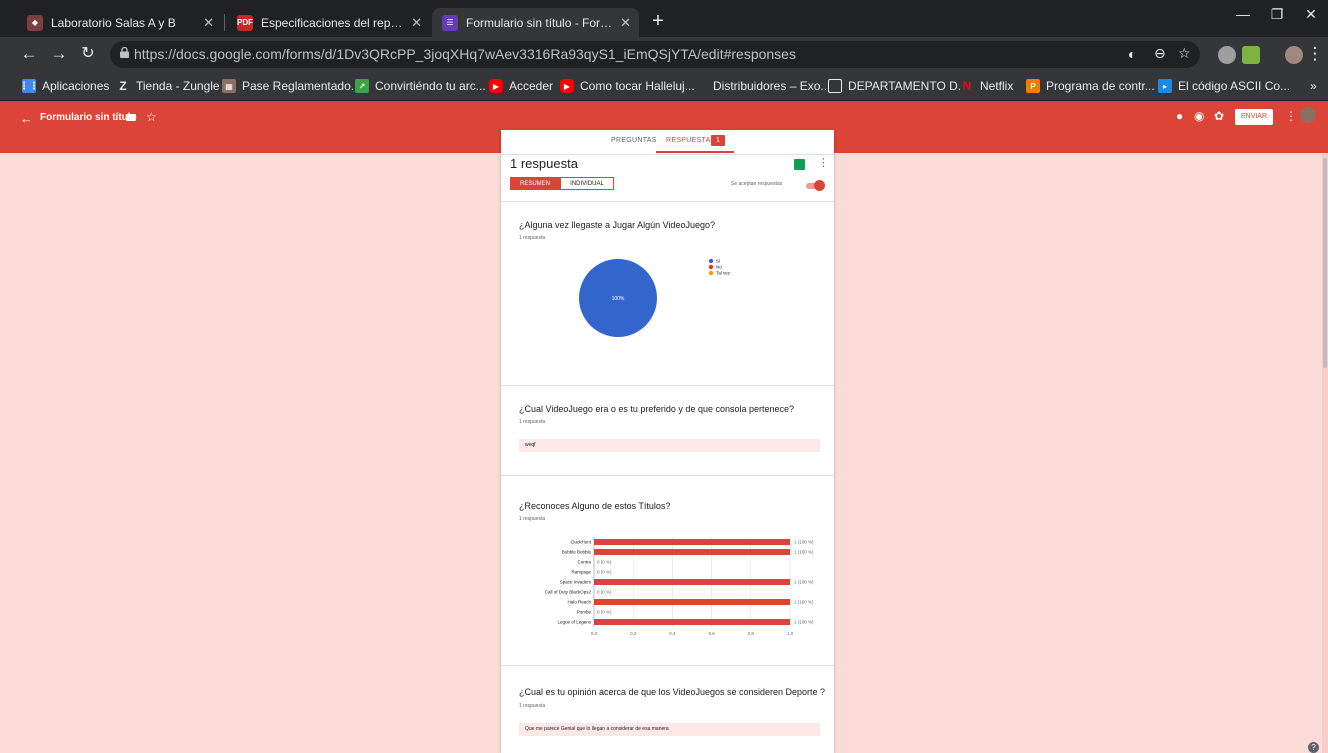 Image resolution: width=1328 pixels, height=753 pixels. What do you see at coordinates (531, 86) in the screenshot?
I see `bookmark-label: Acceder` at bounding box center [531, 86].